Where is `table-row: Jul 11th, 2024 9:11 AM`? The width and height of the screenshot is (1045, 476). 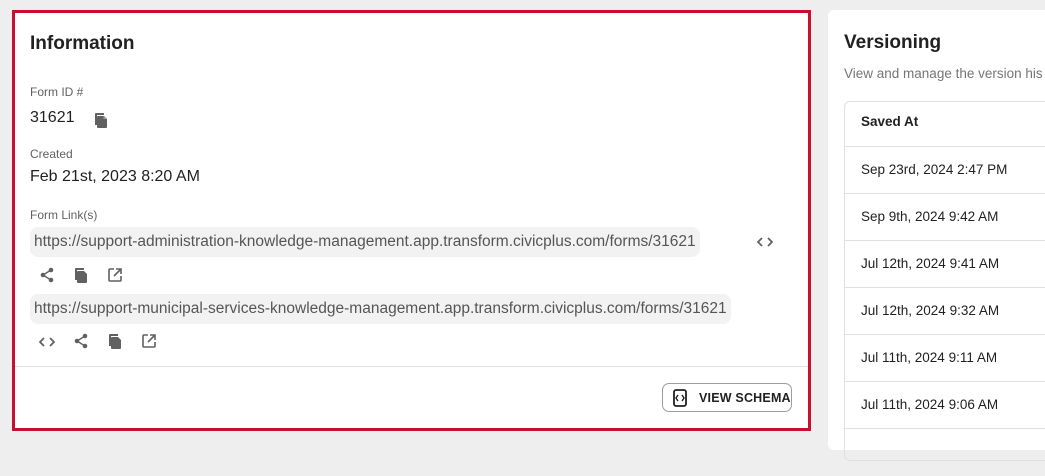 table-row: Jul 11th, 2024 9:11 AM is located at coordinates (945, 358).